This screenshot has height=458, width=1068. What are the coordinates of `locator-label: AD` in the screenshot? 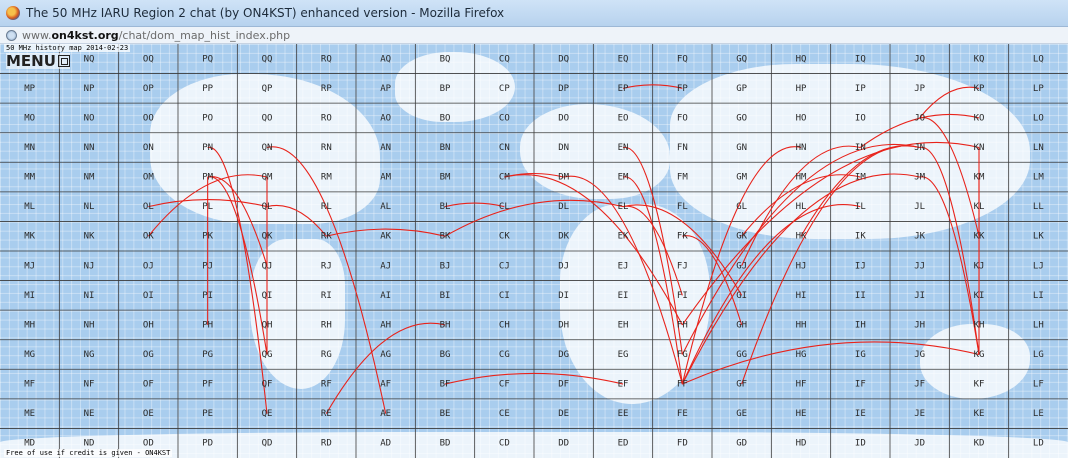 It's located at (385, 444).